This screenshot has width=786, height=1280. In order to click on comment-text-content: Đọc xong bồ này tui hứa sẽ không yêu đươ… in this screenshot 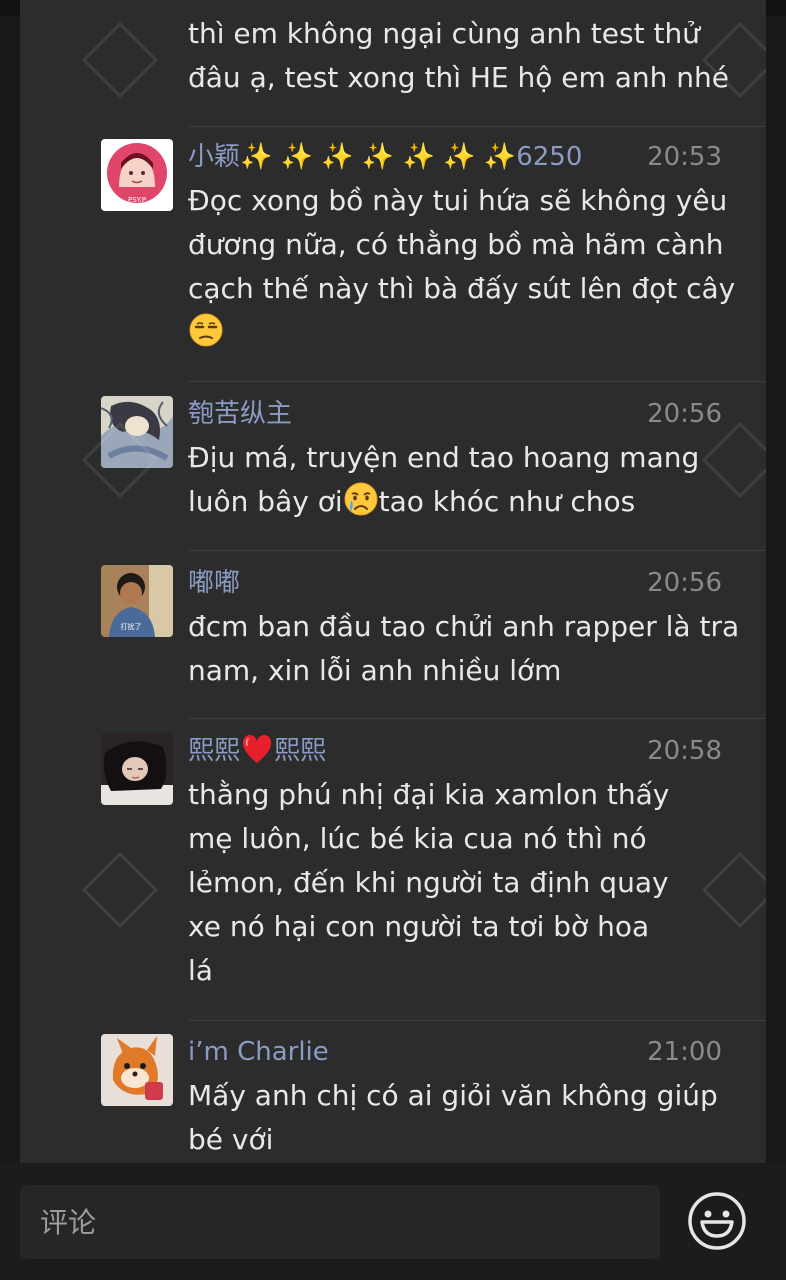, I will do `click(462, 244)`.